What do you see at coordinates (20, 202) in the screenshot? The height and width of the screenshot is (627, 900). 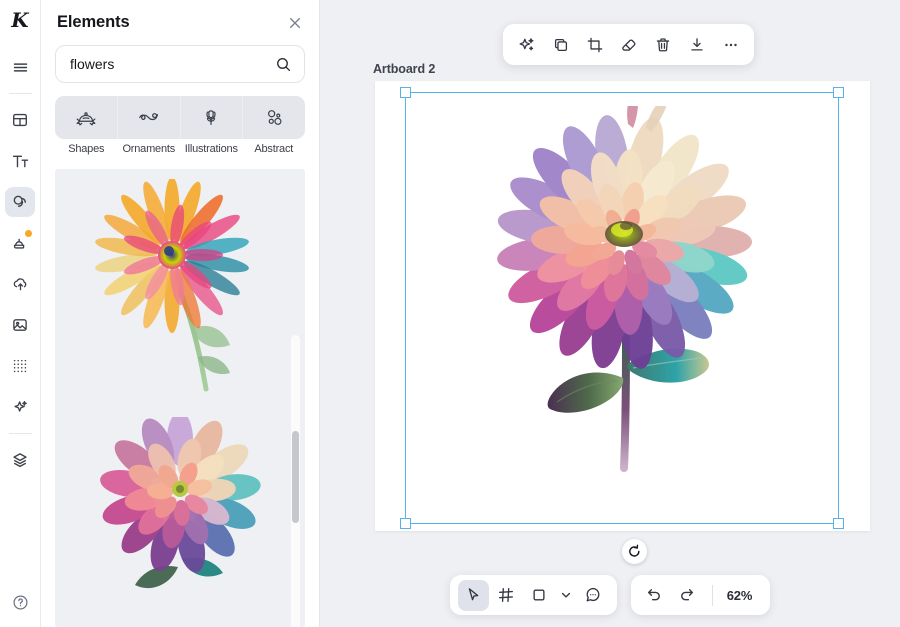 I see `elements-icon` at bounding box center [20, 202].